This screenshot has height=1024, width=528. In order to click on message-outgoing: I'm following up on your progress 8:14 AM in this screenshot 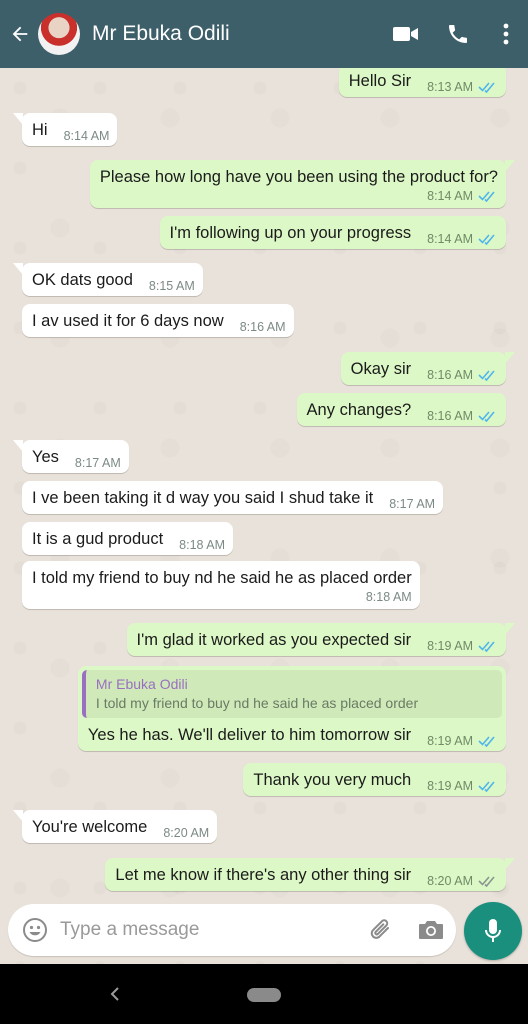, I will do `click(332, 232)`.